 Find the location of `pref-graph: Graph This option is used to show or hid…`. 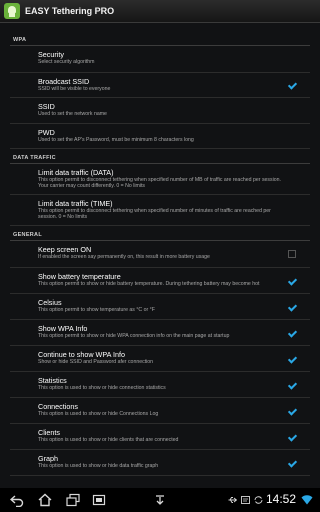

pref-graph: Graph This option is used to show or hid… is located at coordinates (160, 463).